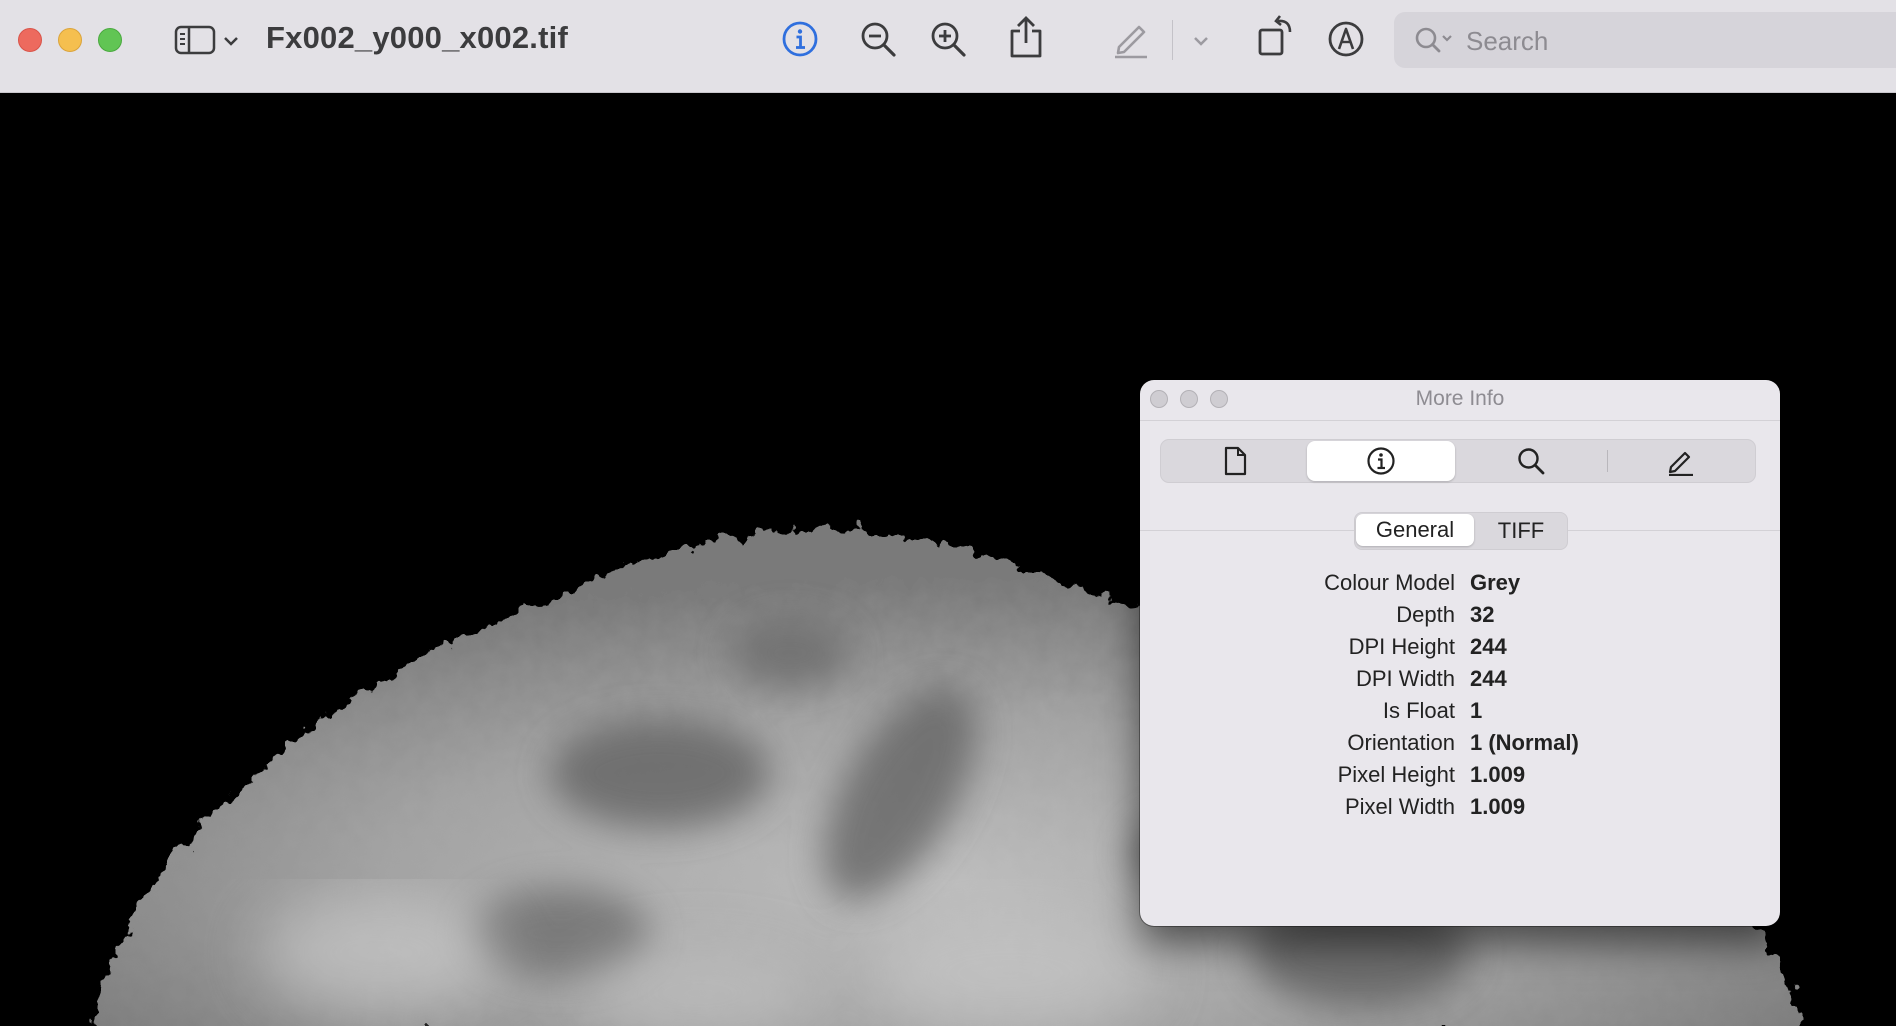 This screenshot has width=1896, height=1026. Describe the element at coordinates (1460, 714) in the screenshot. I see `property-row: Is Float 1` at that location.